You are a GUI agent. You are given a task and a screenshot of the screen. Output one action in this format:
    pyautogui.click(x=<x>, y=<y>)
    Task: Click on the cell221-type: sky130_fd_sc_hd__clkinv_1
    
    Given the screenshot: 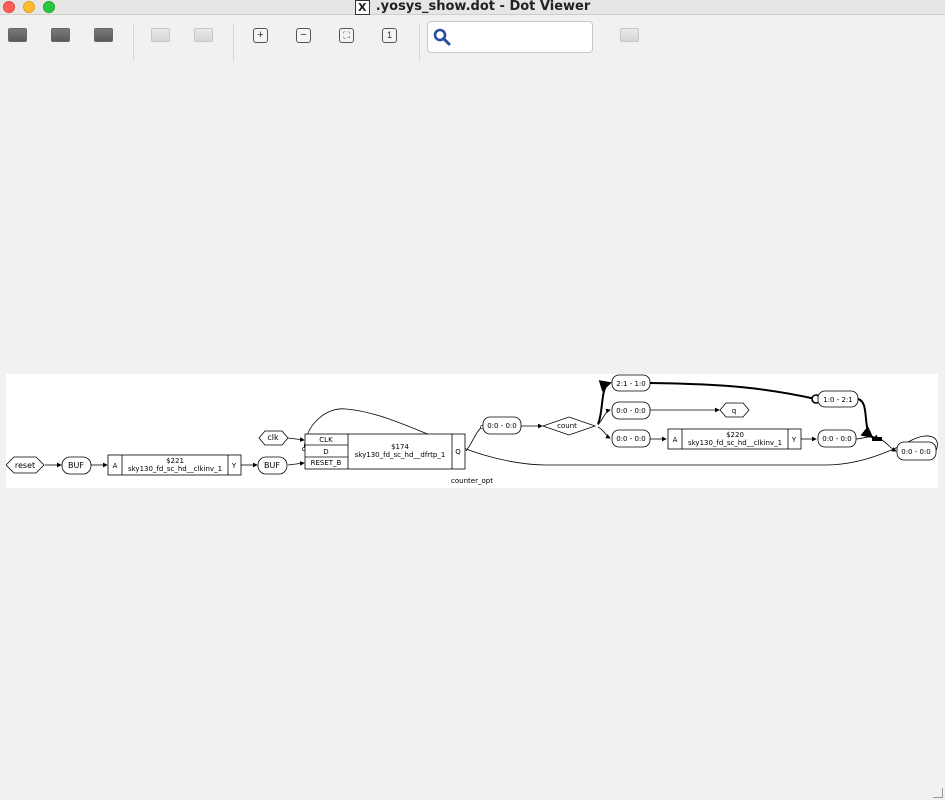 What is the action you would take?
    pyautogui.click(x=175, y=469)
    